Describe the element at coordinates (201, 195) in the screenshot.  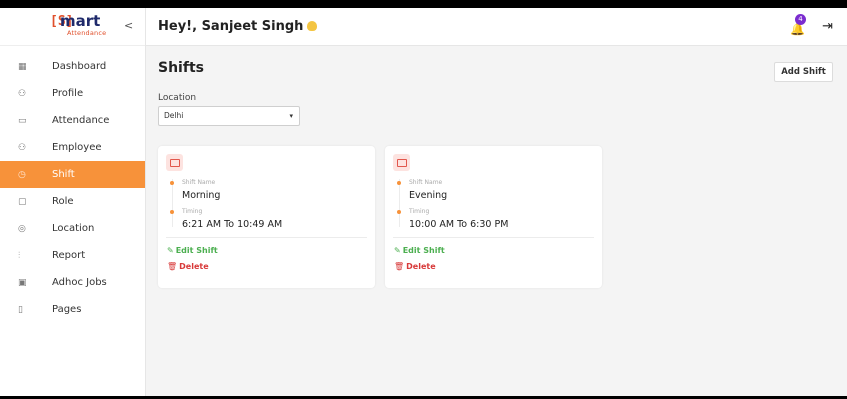
I see `shift-name: Morning` at that location.